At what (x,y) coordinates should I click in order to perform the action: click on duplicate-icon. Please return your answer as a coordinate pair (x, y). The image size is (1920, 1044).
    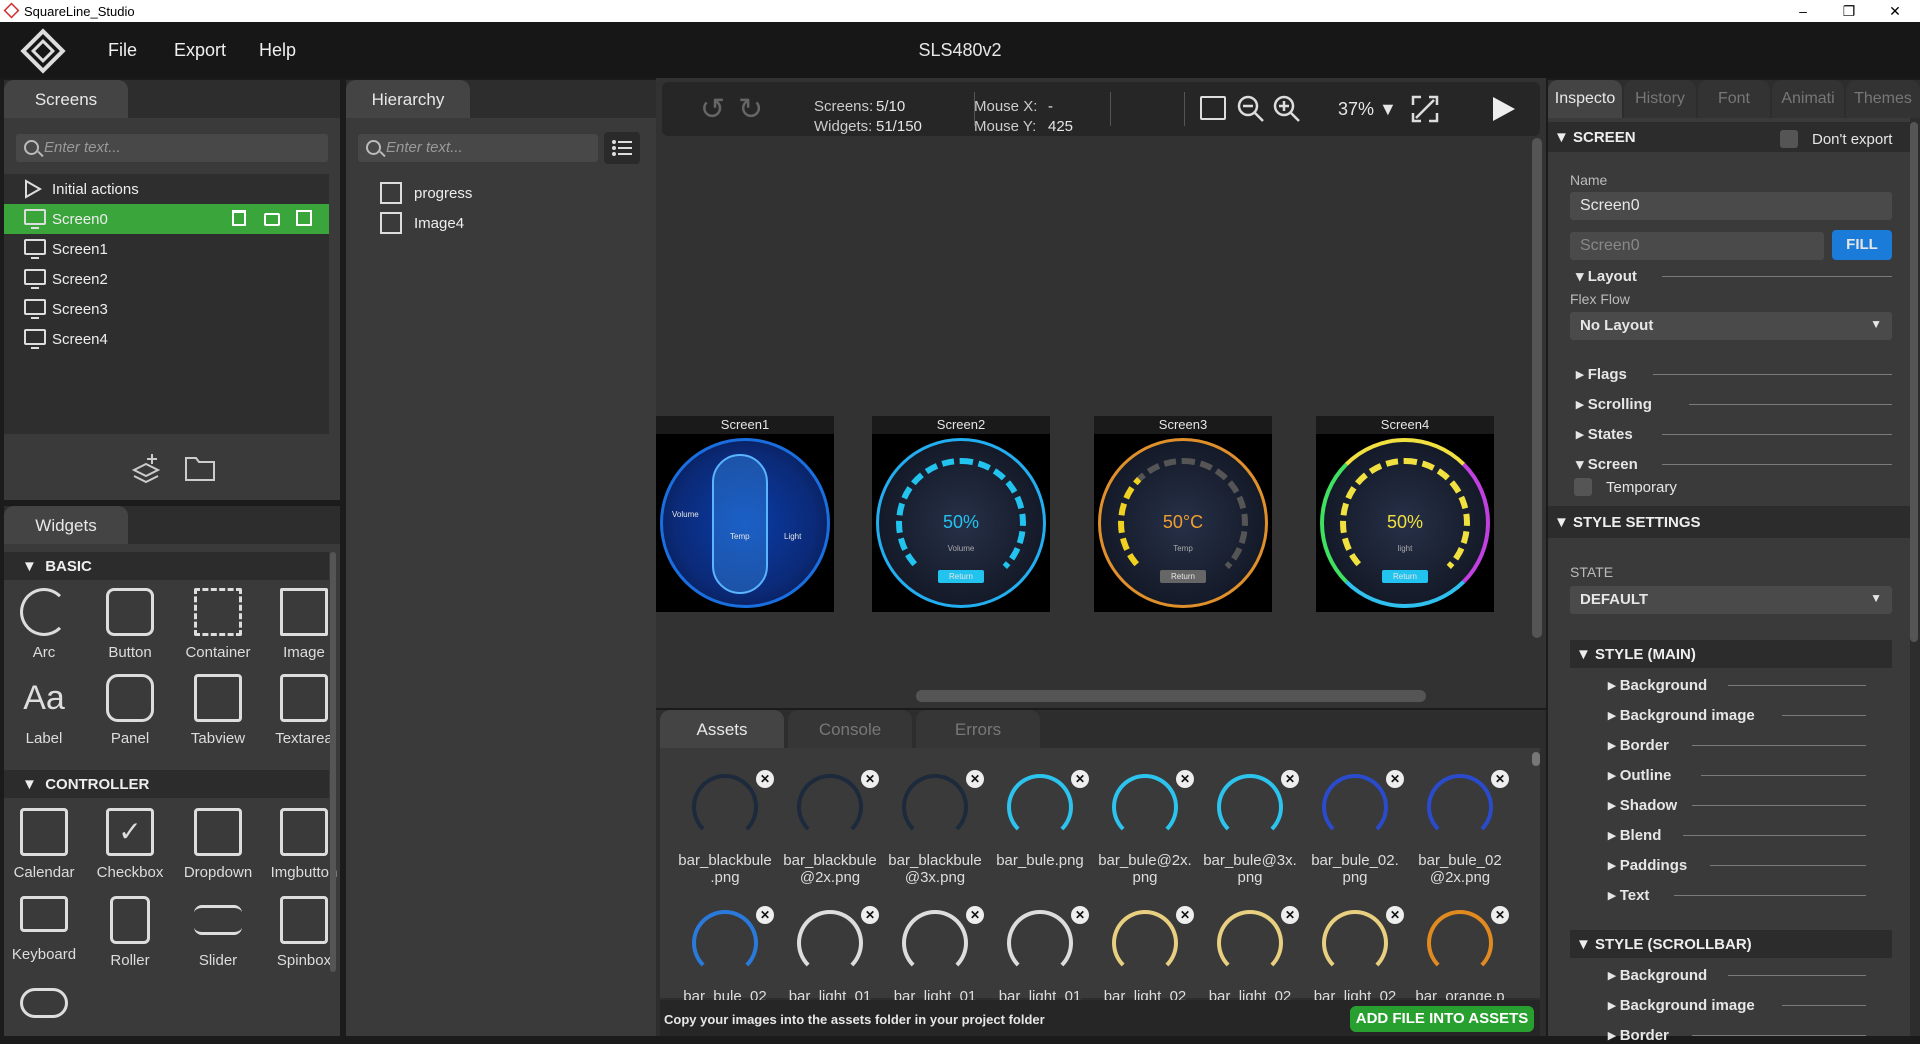
    Looking at the image, I should click on (304, 218).